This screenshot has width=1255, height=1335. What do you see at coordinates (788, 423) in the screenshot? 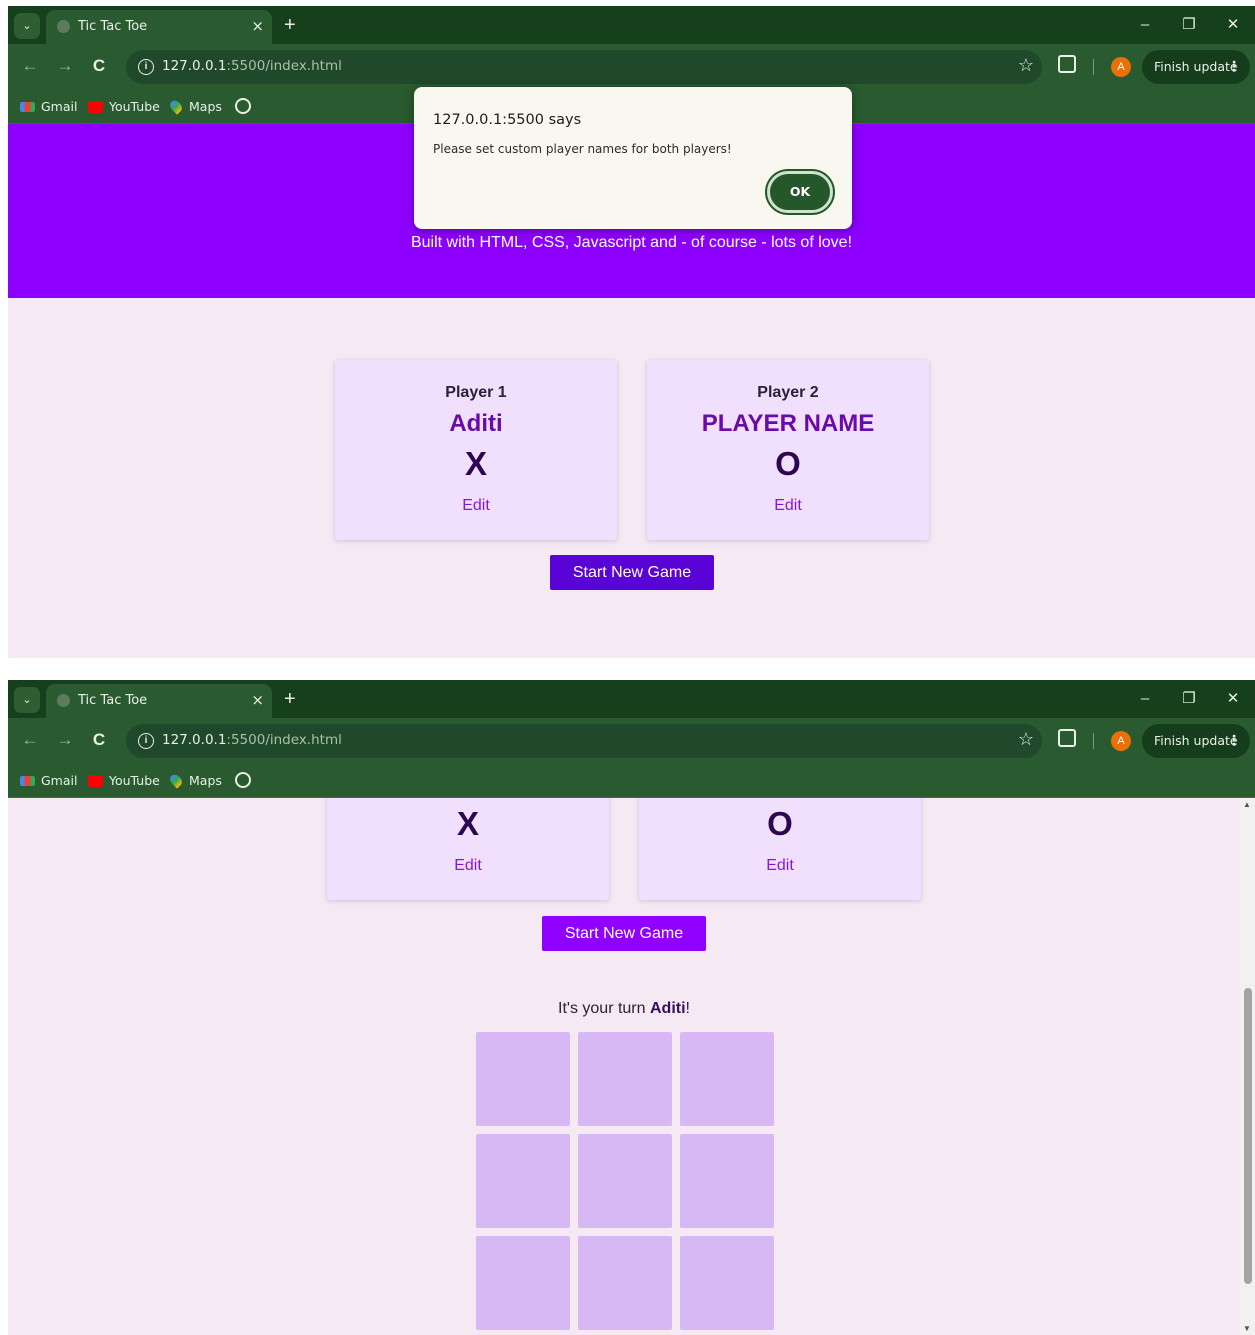
I see `player-2-name: PLAYER NAME` at bounding box center [788, 423].